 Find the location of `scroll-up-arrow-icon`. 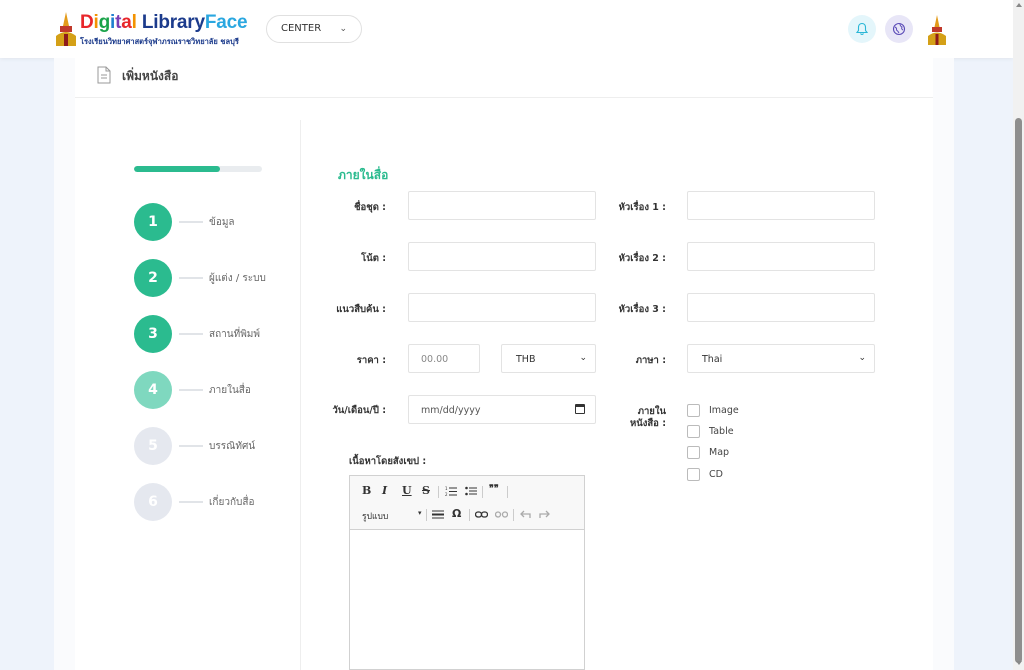

scroll-up-arrow-icon is located at coordinates (1019, 5).